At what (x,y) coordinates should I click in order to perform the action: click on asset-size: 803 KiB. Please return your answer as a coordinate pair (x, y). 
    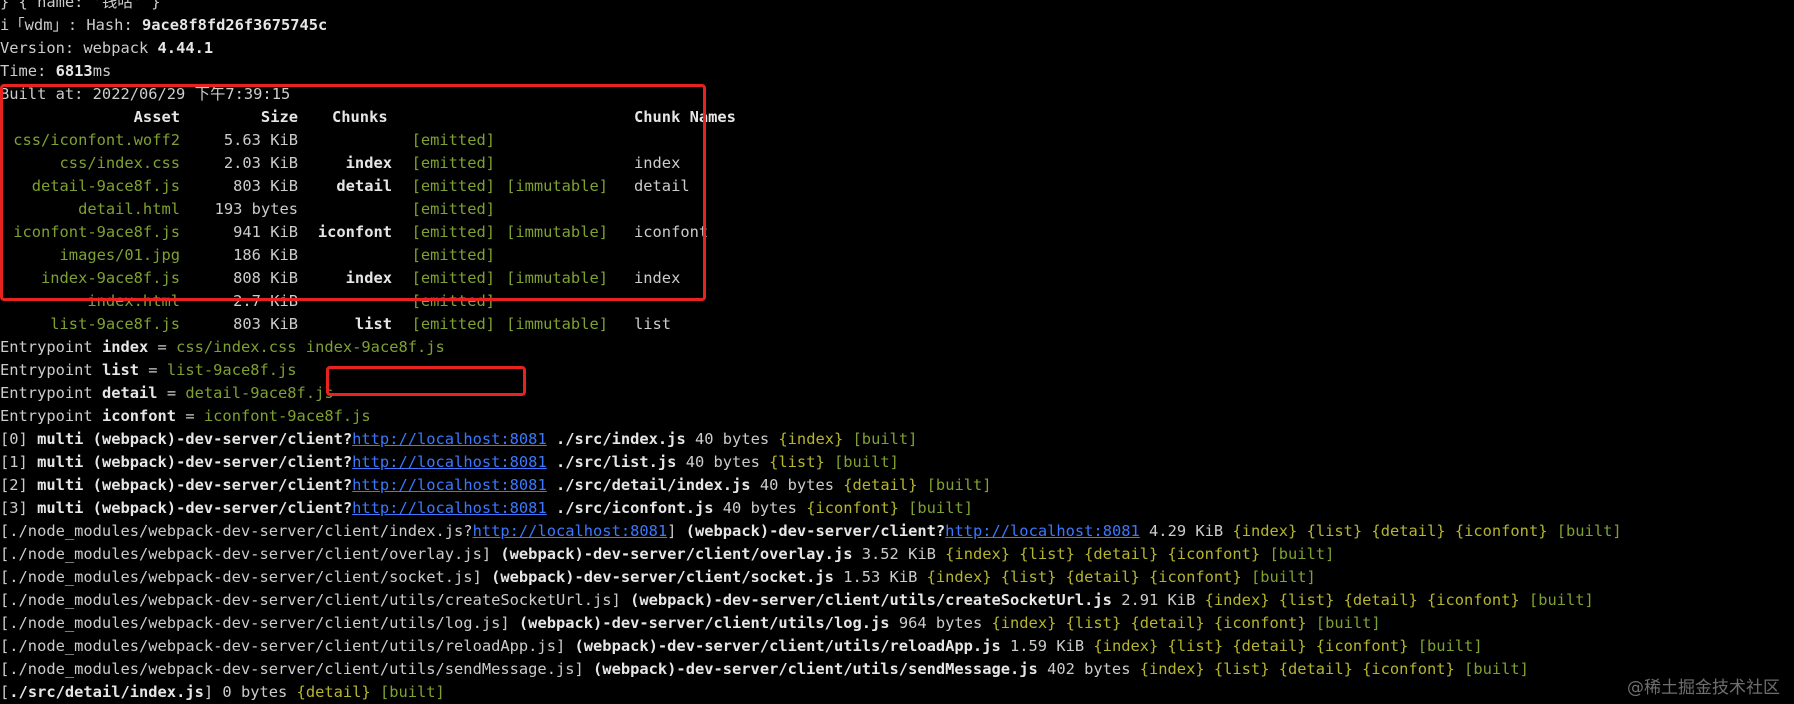
    Looking at the image, I should click on (265, 186).